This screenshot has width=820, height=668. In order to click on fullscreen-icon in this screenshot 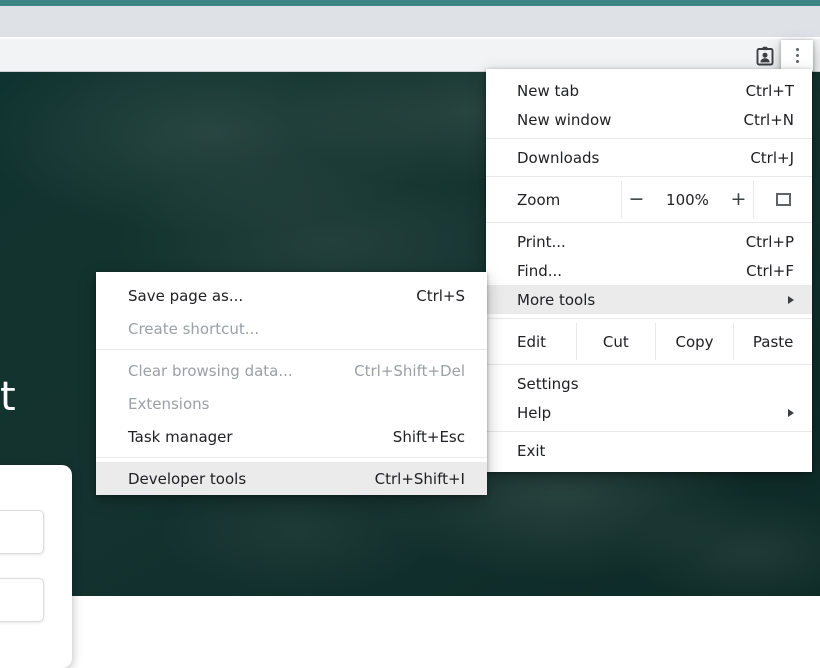, I will do `click(783, 199)`.